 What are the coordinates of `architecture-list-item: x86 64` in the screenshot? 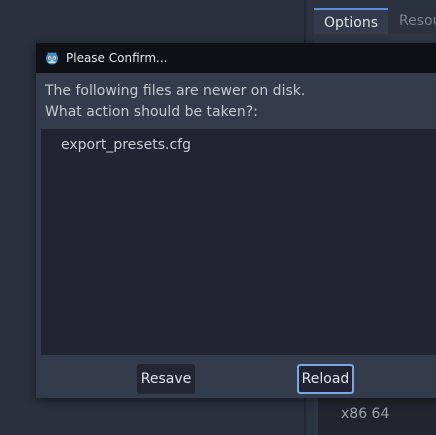 It's located at (365, 414).